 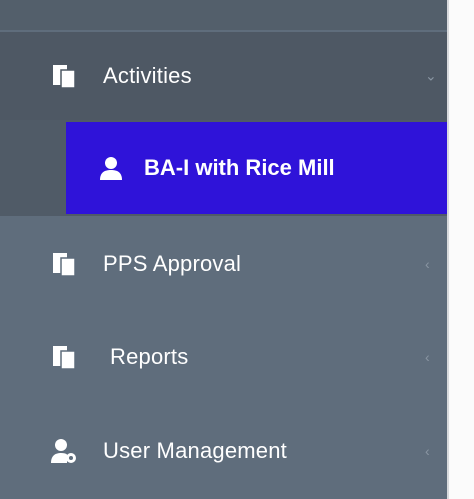 I want to click on sidebar-item-label: PPS Approval, so click(x=172, y=263).